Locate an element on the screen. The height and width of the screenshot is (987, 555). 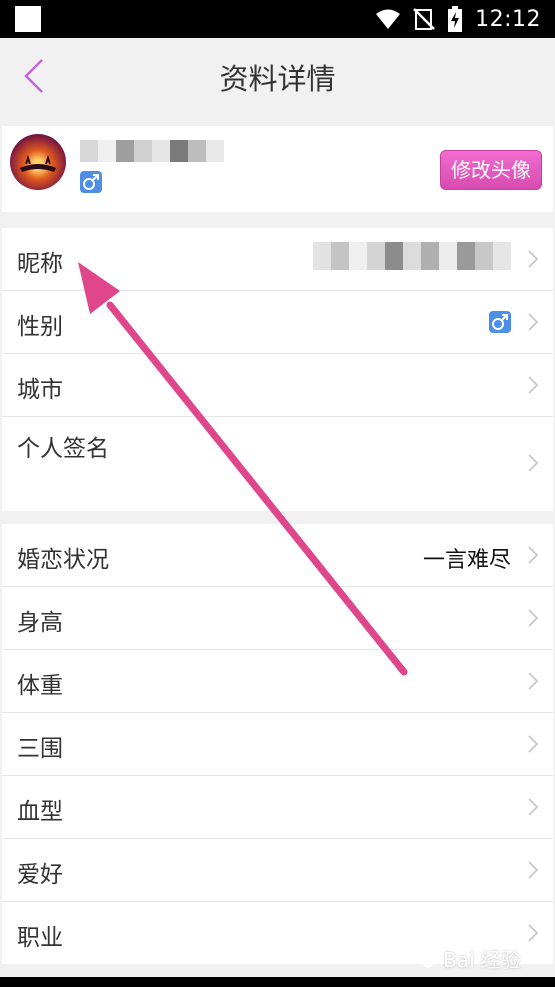
battery-icon is located at coordinates (455, 19).